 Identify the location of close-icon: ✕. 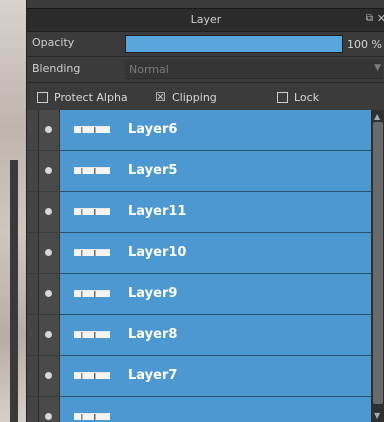
(380, 18).